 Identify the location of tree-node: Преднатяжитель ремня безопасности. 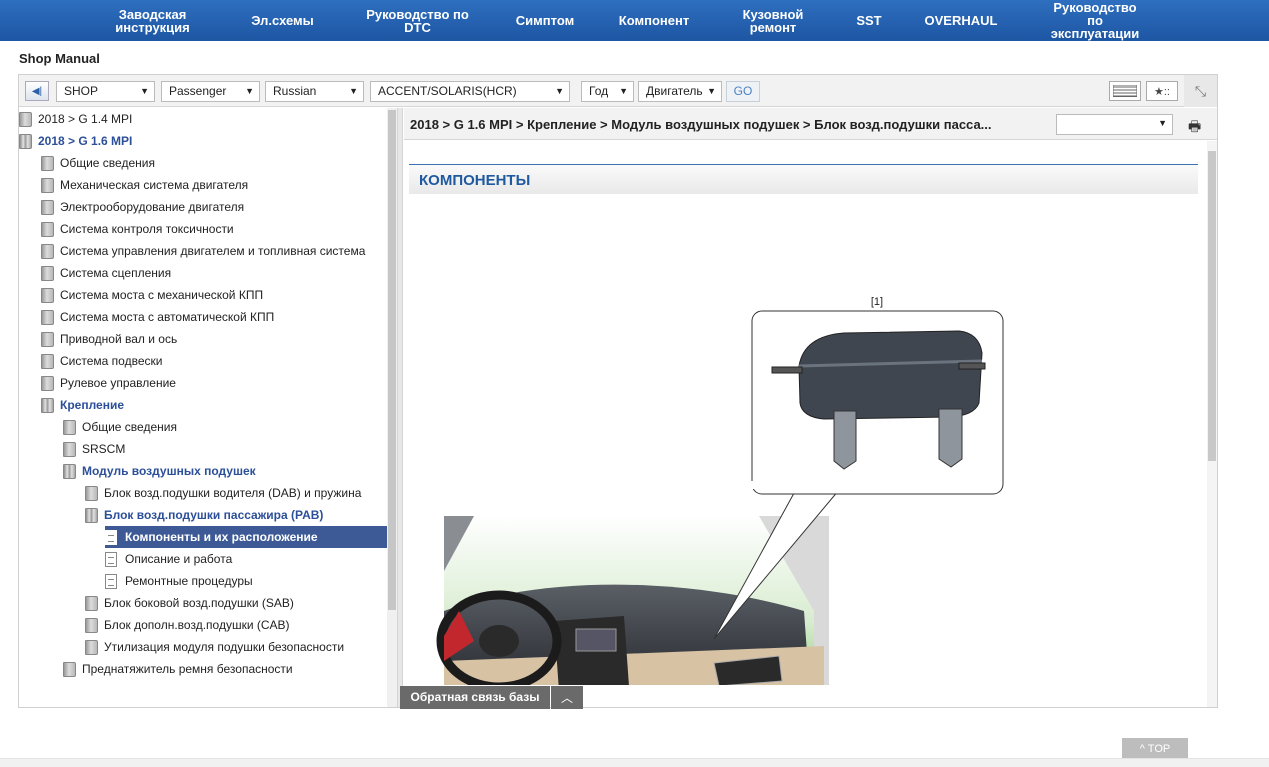
(178, 669).